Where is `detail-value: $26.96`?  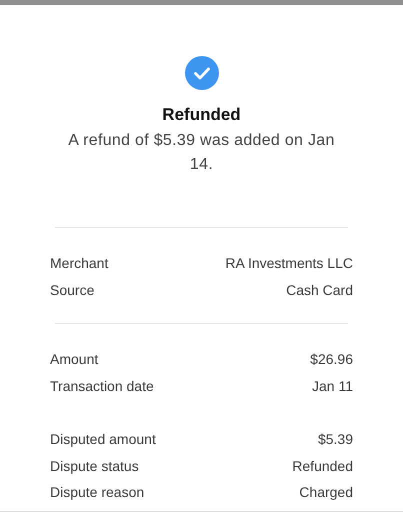 detail-value: $26.96 is located at coordinates (331, 359).